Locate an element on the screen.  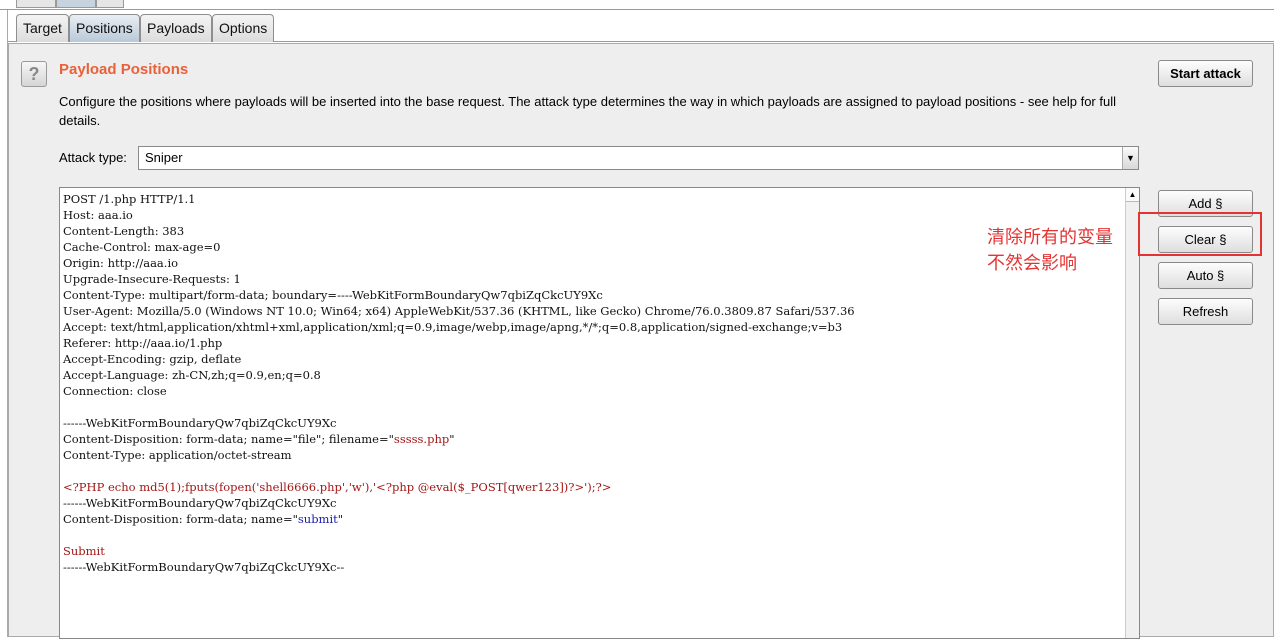
content-type-line: Content-Type: application/octet-stream is located at coordinates (177, 455).